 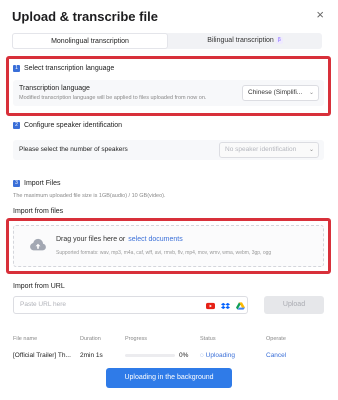 I want to click on language-label: Transcription language, so click(x=54, y=88).